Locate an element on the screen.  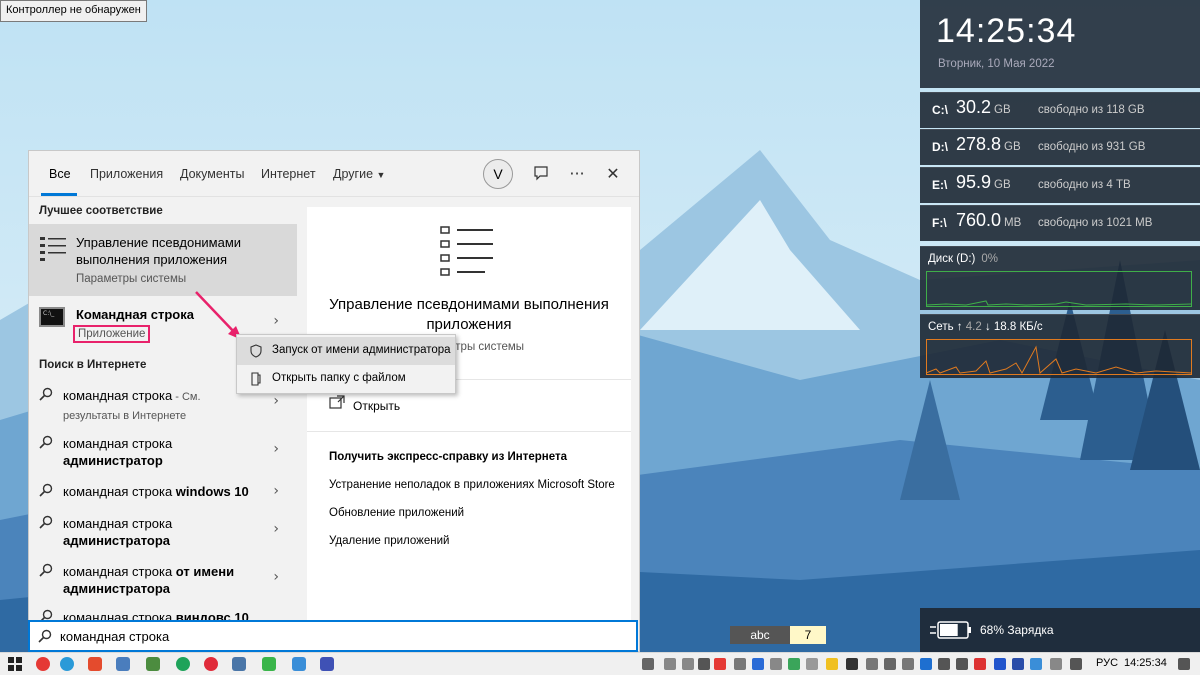
taskbar-clock: 14:25:34 is located at coordinates (1145, 663).